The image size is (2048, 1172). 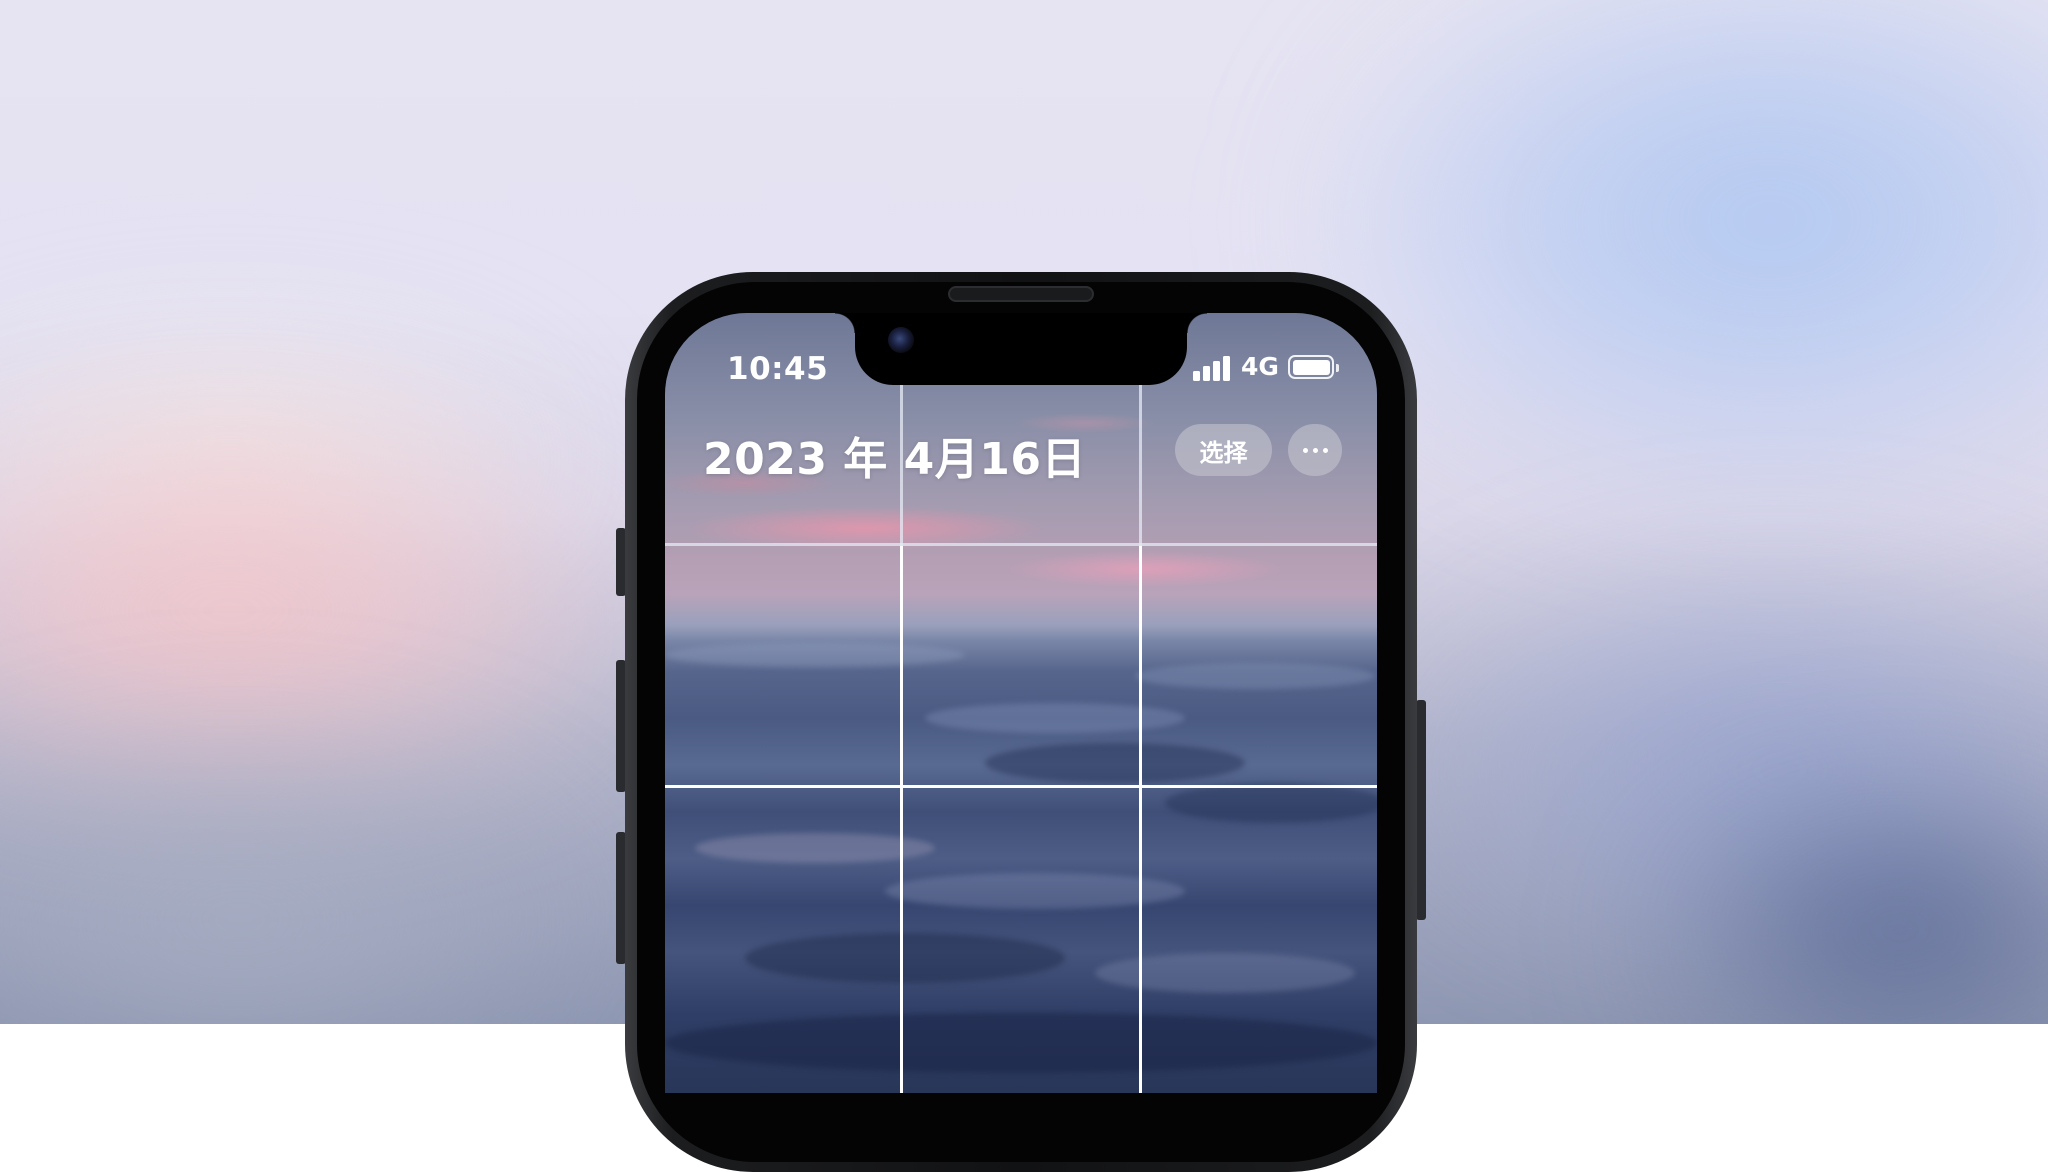 I want to click on select-button: 选择, so click(x=1223, y=450).